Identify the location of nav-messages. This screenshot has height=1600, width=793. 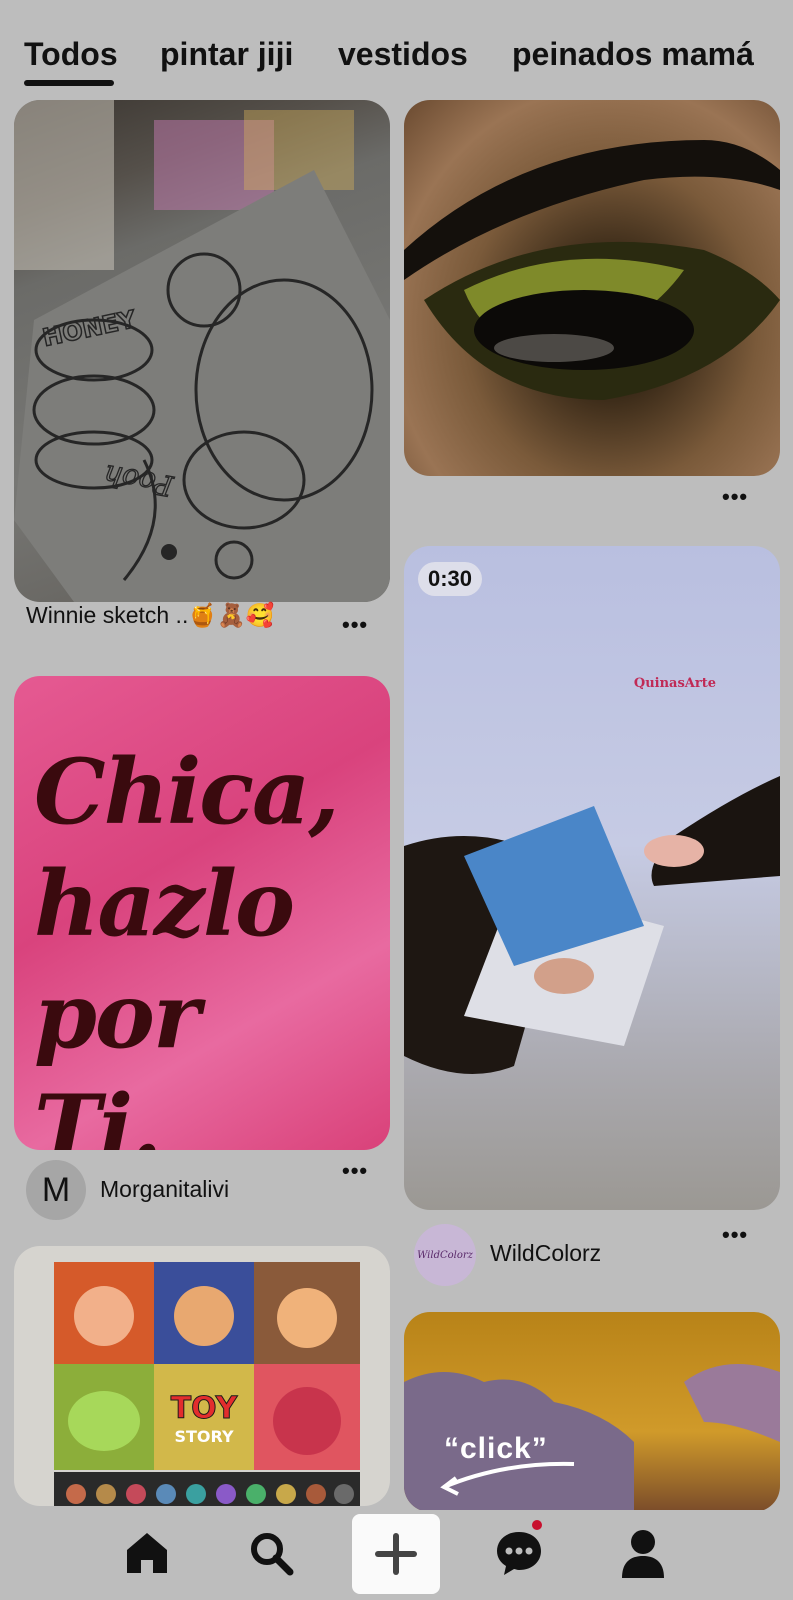
(519, 1553).